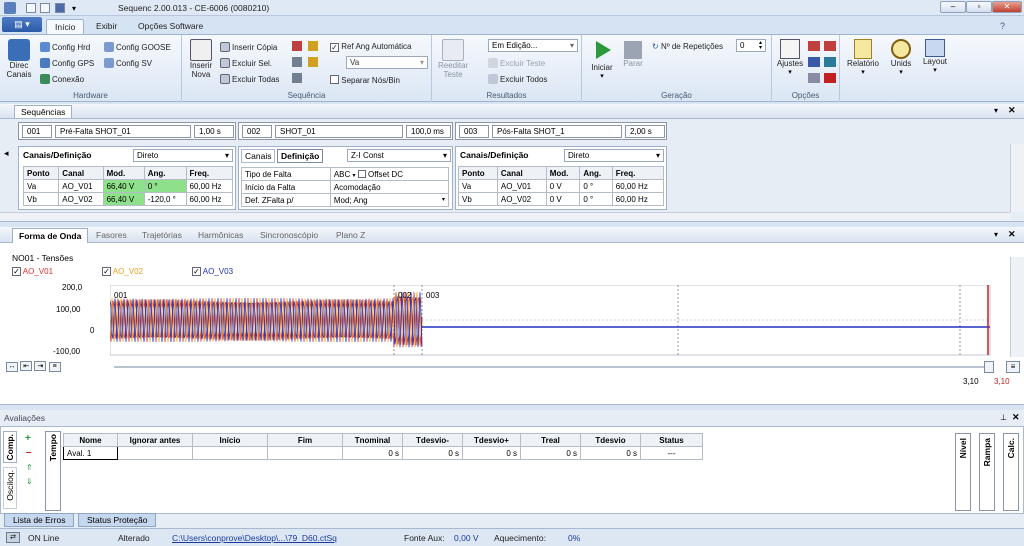 The image size is (1024, 546). What do you see at coordinates (935, 56) in the screenshot?
I see `layout-button: Layout ▾` at bounding box center [935, 56].